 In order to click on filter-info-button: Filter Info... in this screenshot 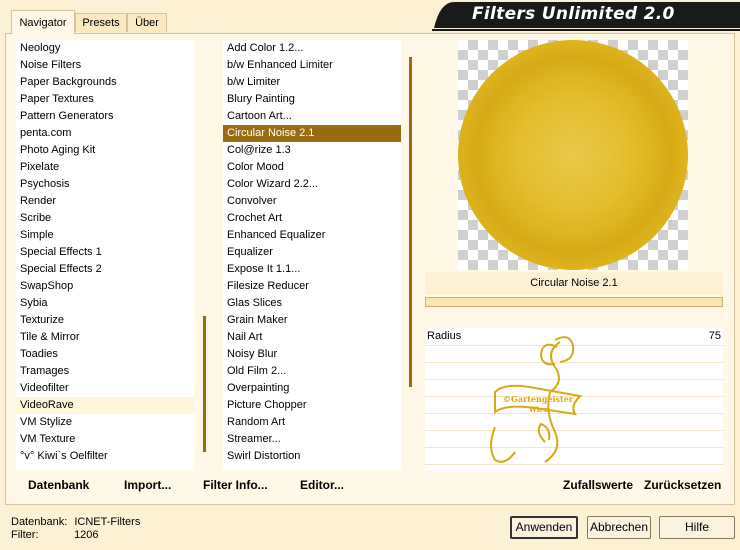, I will do `click(235, 486)`.